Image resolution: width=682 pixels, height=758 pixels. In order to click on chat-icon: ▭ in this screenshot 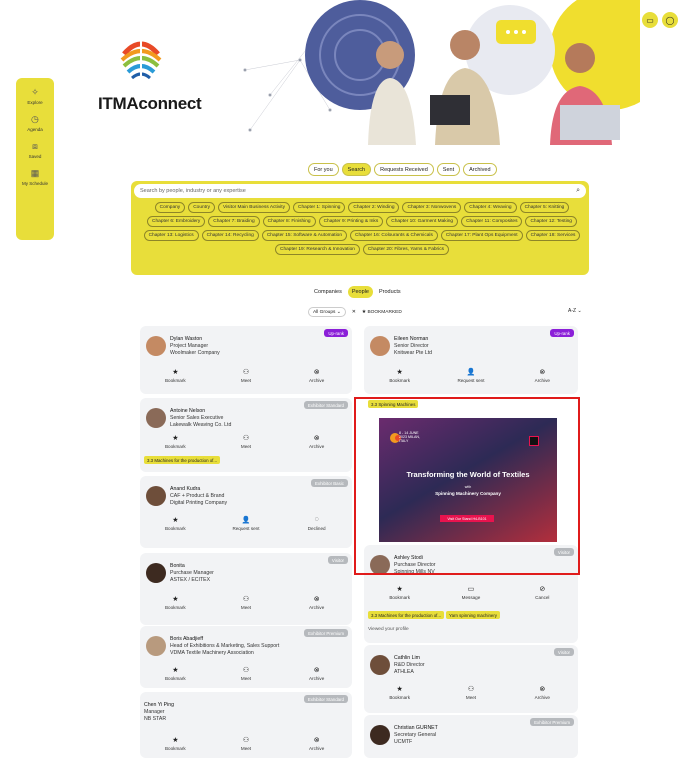, I will do `click(650, 20)`.